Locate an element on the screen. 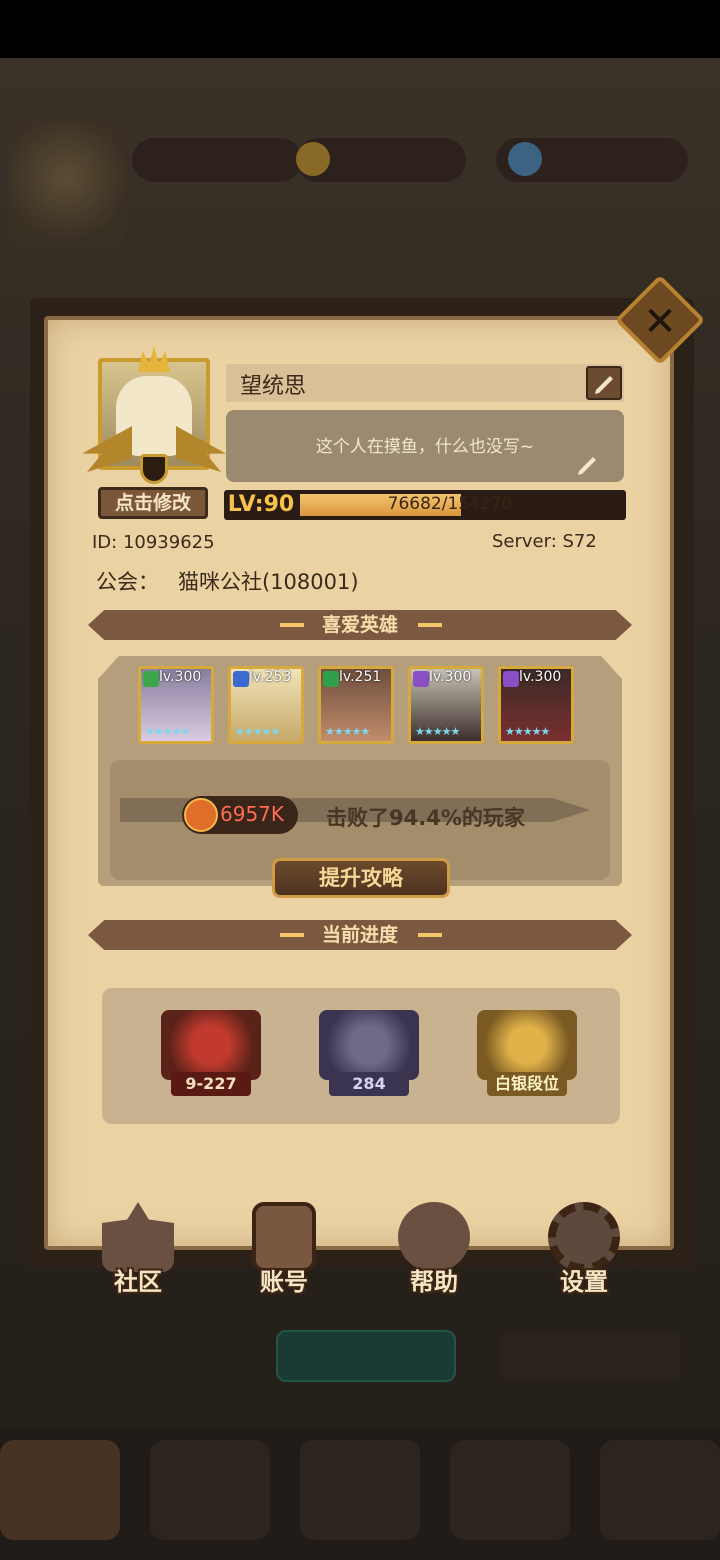 The image size is (720, 1560). background-avatar is located at coordinates (66, 184).